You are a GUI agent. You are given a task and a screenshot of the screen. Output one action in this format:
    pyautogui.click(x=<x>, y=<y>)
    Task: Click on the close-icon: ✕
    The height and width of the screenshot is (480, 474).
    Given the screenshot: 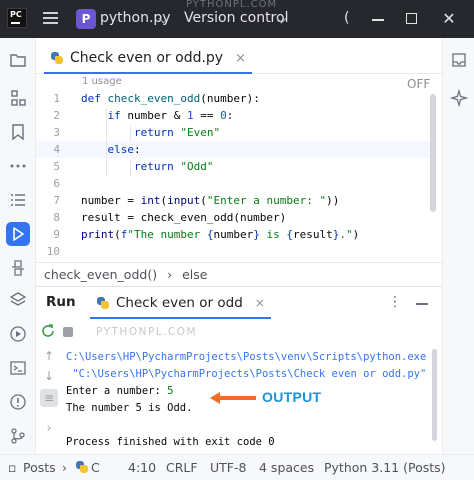 What is the action you would take?
    pyautogui.click(x=449, y=19)
    